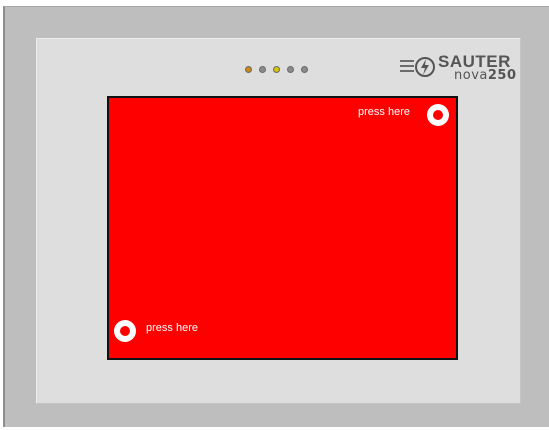 This screenshot has width=549, height=430. What do you see at coordinates (438, 115) in the screenshot?
I see `calibration-target-top-right` at bounding box center [438, 115].